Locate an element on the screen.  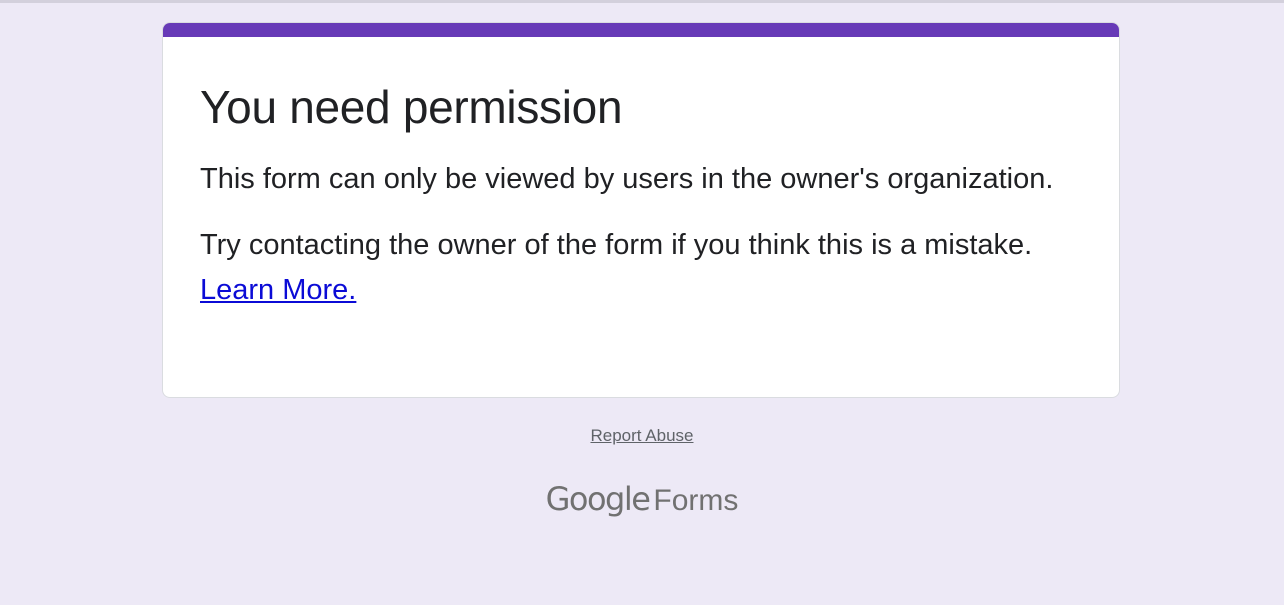
google-forms-logo: Google Forms is located at coordinates (642, 502).